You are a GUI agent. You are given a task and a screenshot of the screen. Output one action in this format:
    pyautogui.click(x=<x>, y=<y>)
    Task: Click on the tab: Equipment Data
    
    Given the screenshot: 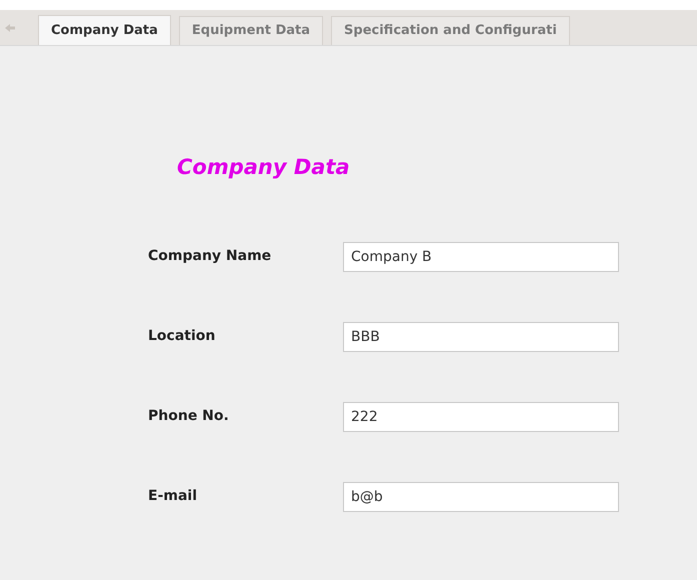 What is the action you would take?
    pyautogui.click(x=251, y=30)
    